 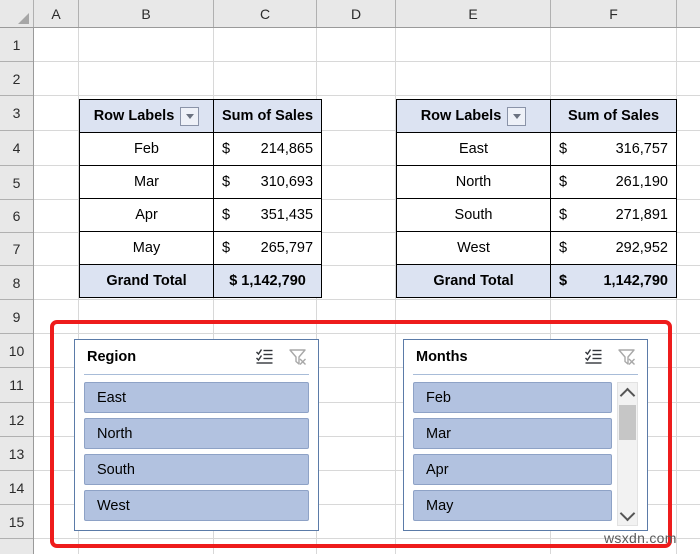 I want to click on row-header-6: 6, so click(x=16, y=216).